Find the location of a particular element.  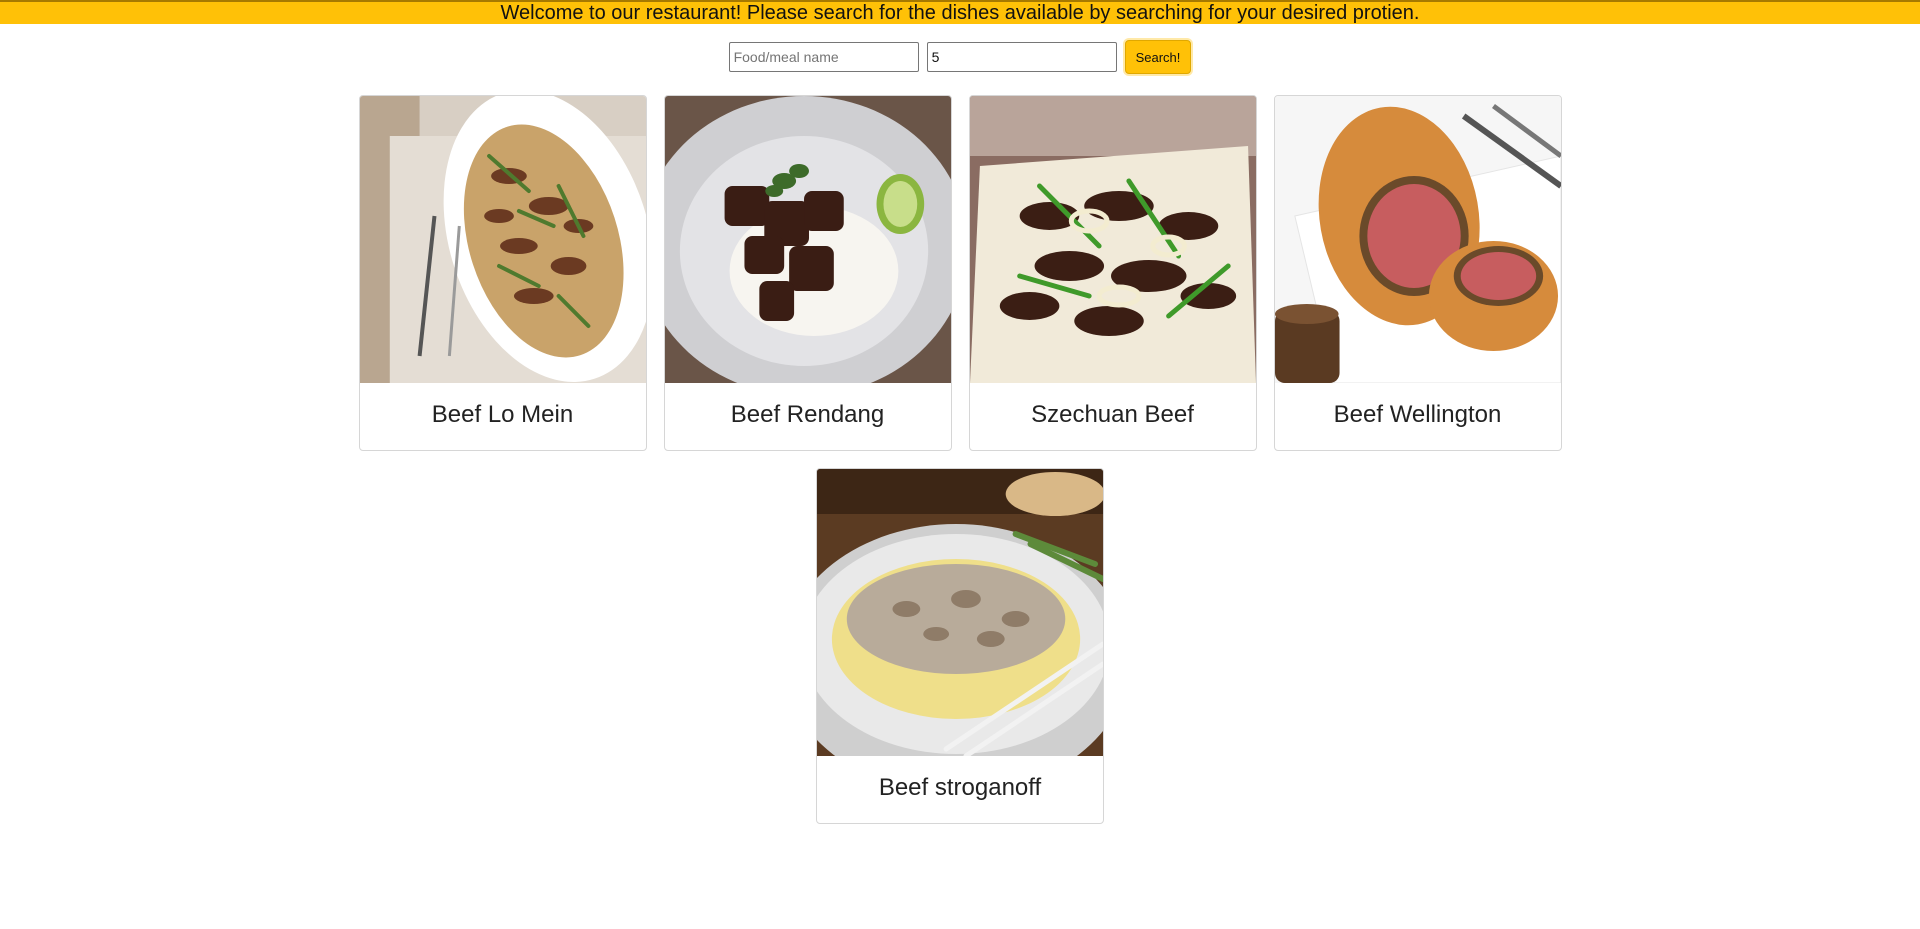

meal-title: Beef stroganoff is located at coordinates (960, 787).